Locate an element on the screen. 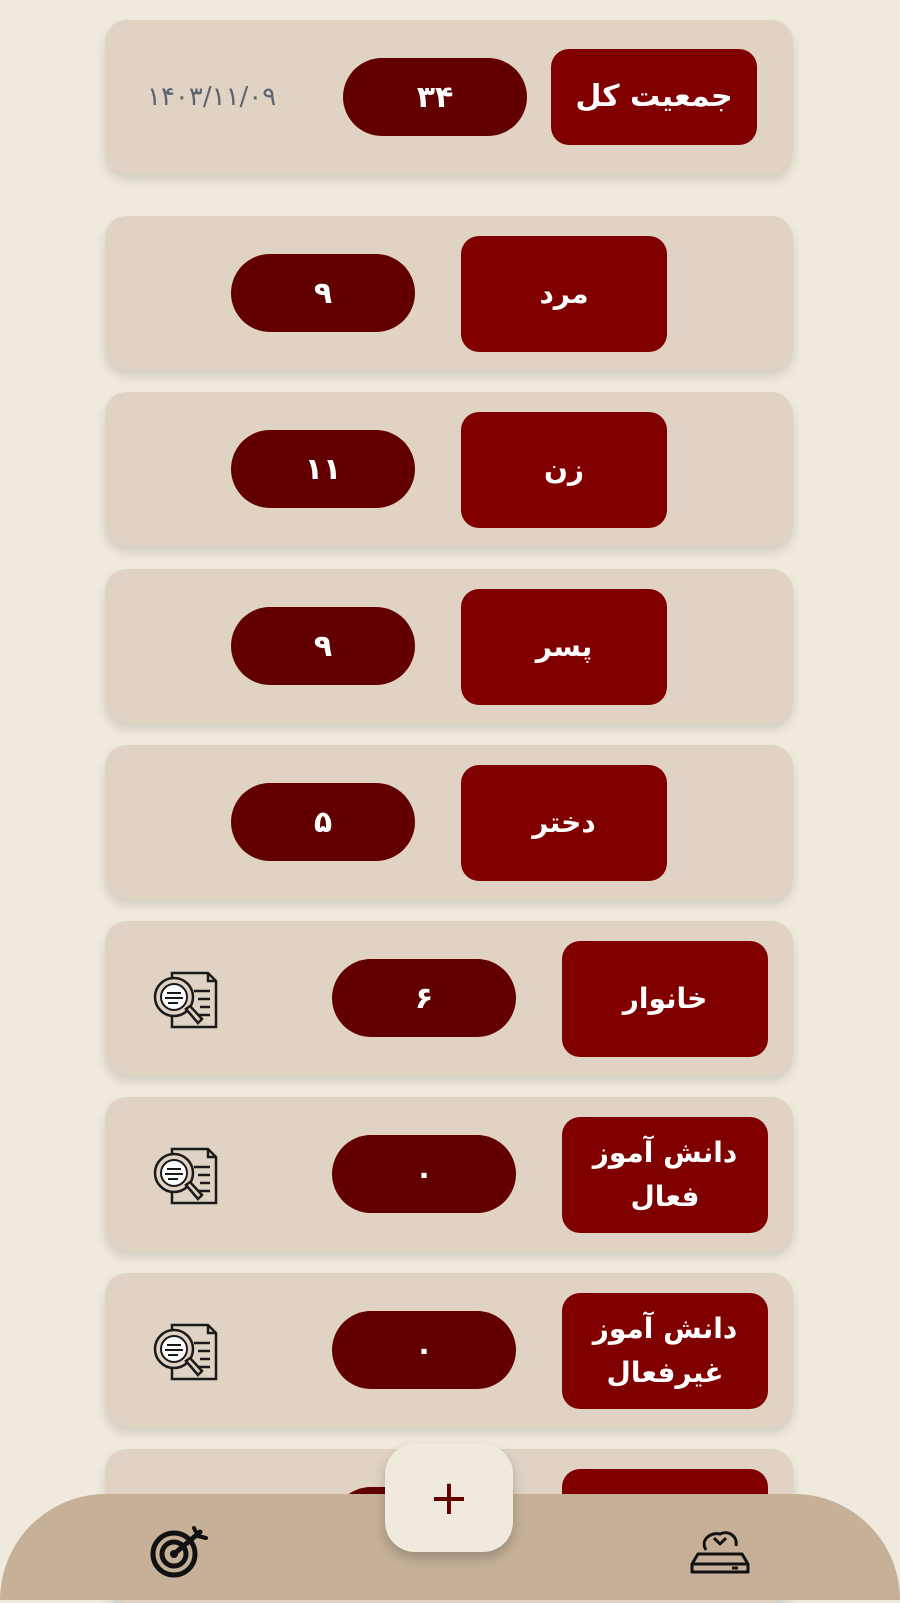 This screenshot has height=1603, width=900. category-count-active-student: ۰ is located at coordinates (424, 1174).